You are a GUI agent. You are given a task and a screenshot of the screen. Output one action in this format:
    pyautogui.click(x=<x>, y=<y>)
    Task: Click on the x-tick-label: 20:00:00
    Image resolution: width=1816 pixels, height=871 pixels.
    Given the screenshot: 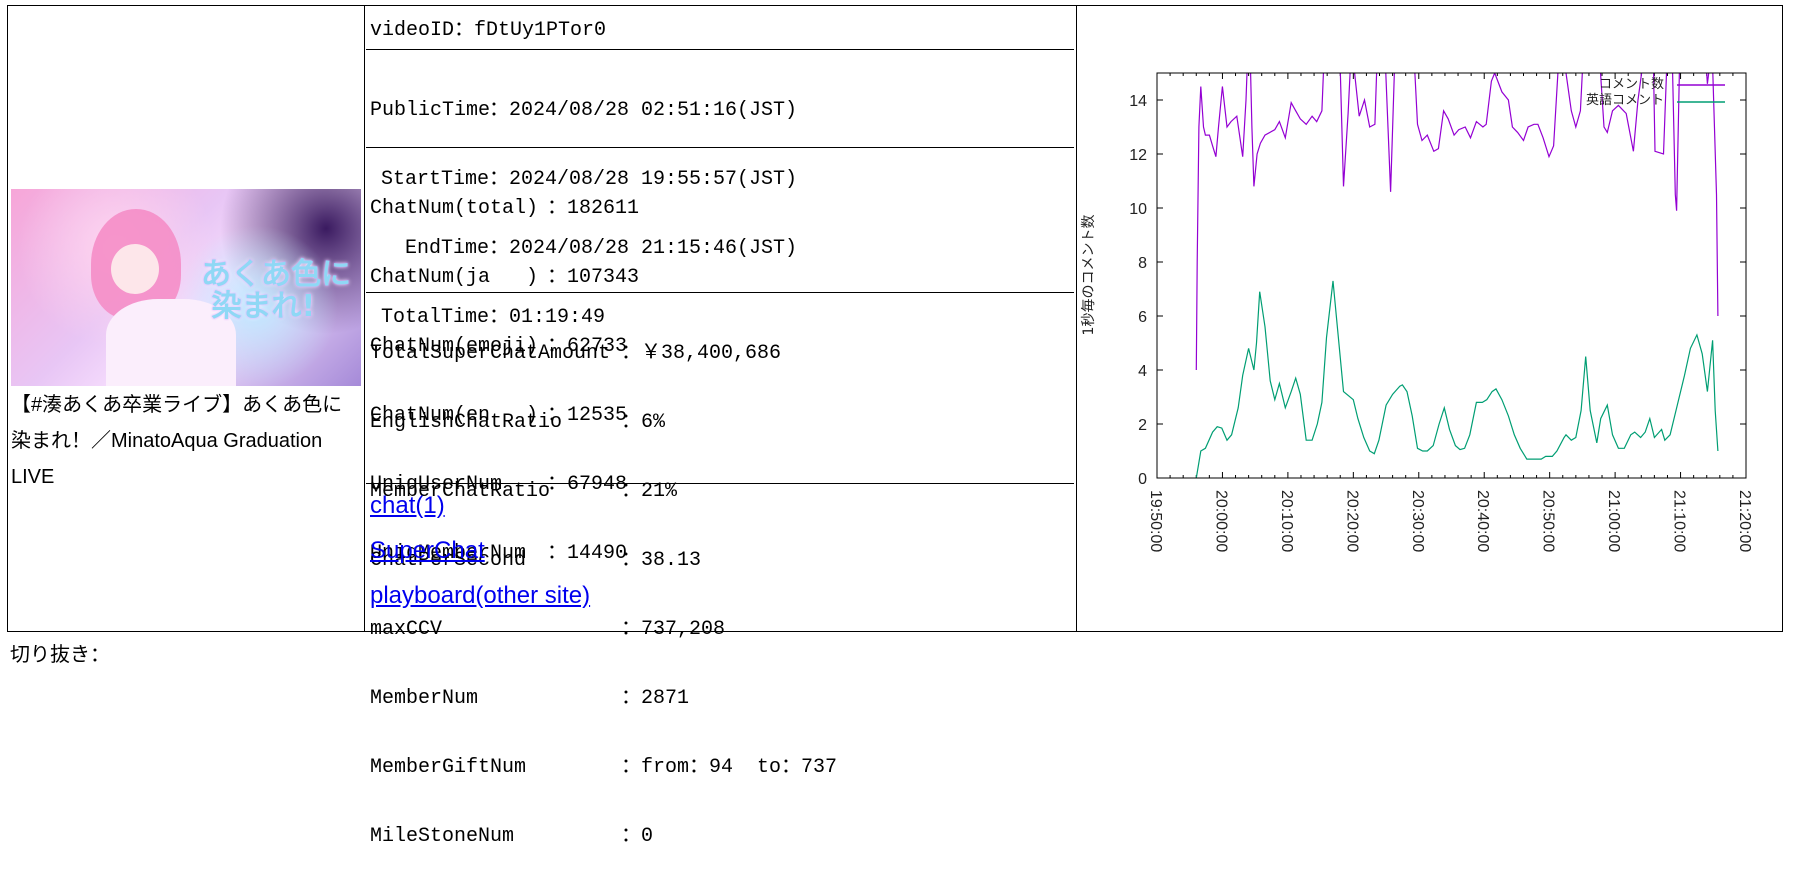 What is the action you would take?
    pyautogui.click(x=1220, y=521)
    